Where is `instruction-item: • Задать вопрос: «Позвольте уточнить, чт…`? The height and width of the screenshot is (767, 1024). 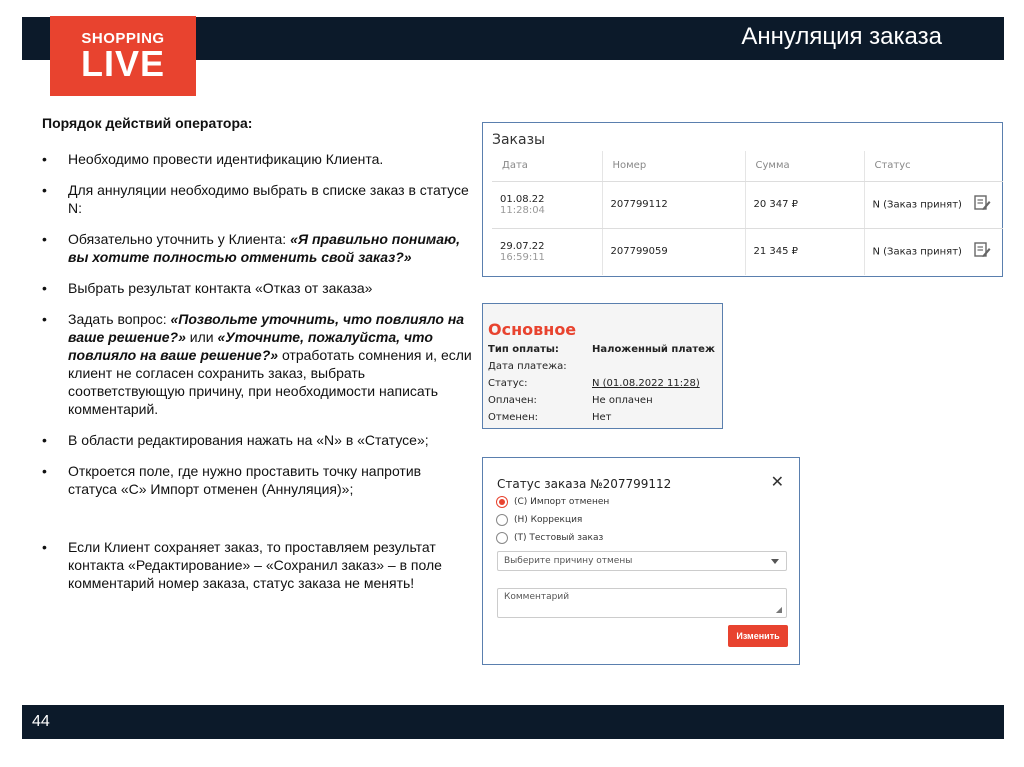
instruction-item: • Задать вопрос: «Позвольте уточнить, чт… is located at coordinates (257, 364).